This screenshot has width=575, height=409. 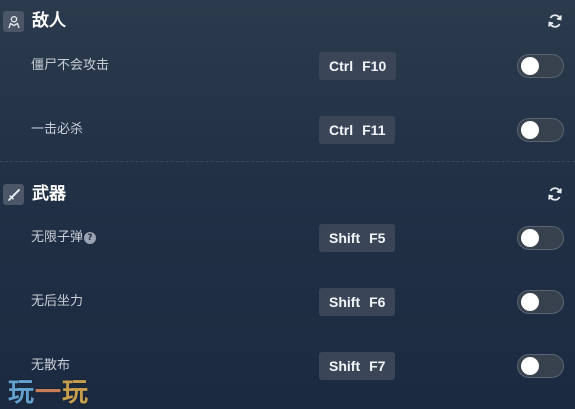 I want to click on watermark-char: 一, so click(x=49, y=393).